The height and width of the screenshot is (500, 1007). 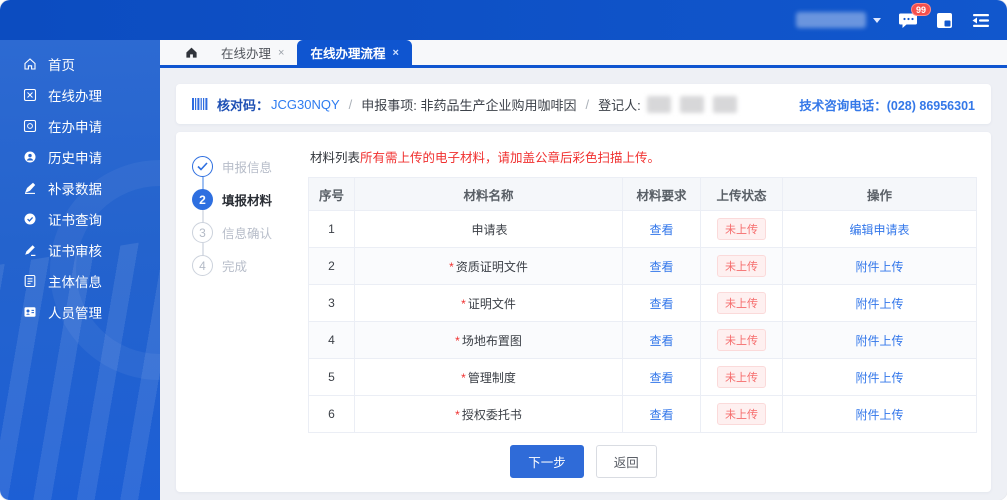 What do you see at coordinates (619, 105) in the screenshot?
I see `registrant-label: 登记人:` at bounding box center [619, 105].